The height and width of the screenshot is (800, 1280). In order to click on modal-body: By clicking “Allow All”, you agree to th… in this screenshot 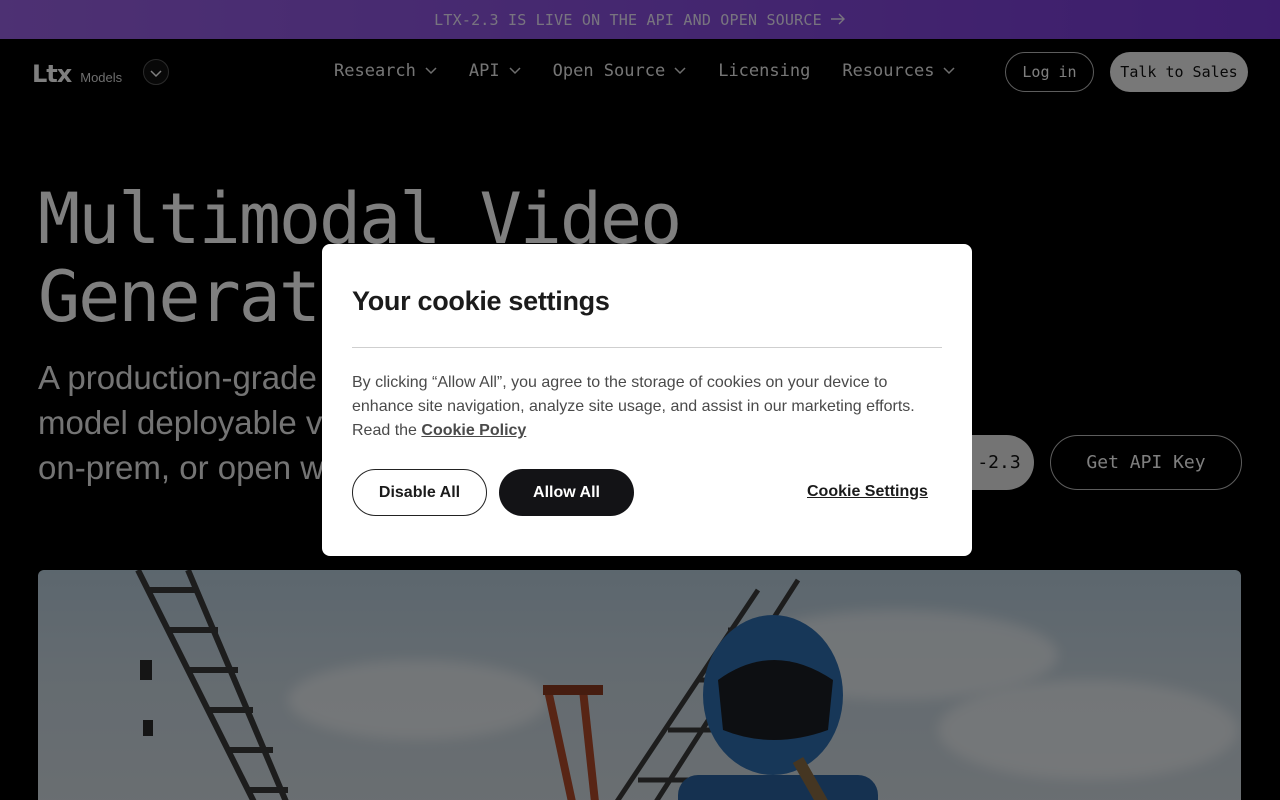, I will do `click(647, 407)`.